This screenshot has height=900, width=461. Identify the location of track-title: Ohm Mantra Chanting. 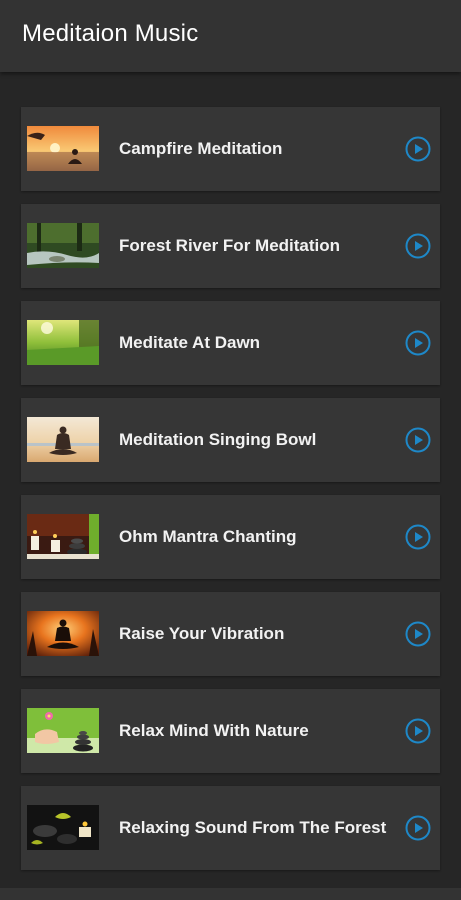
(208, 536).